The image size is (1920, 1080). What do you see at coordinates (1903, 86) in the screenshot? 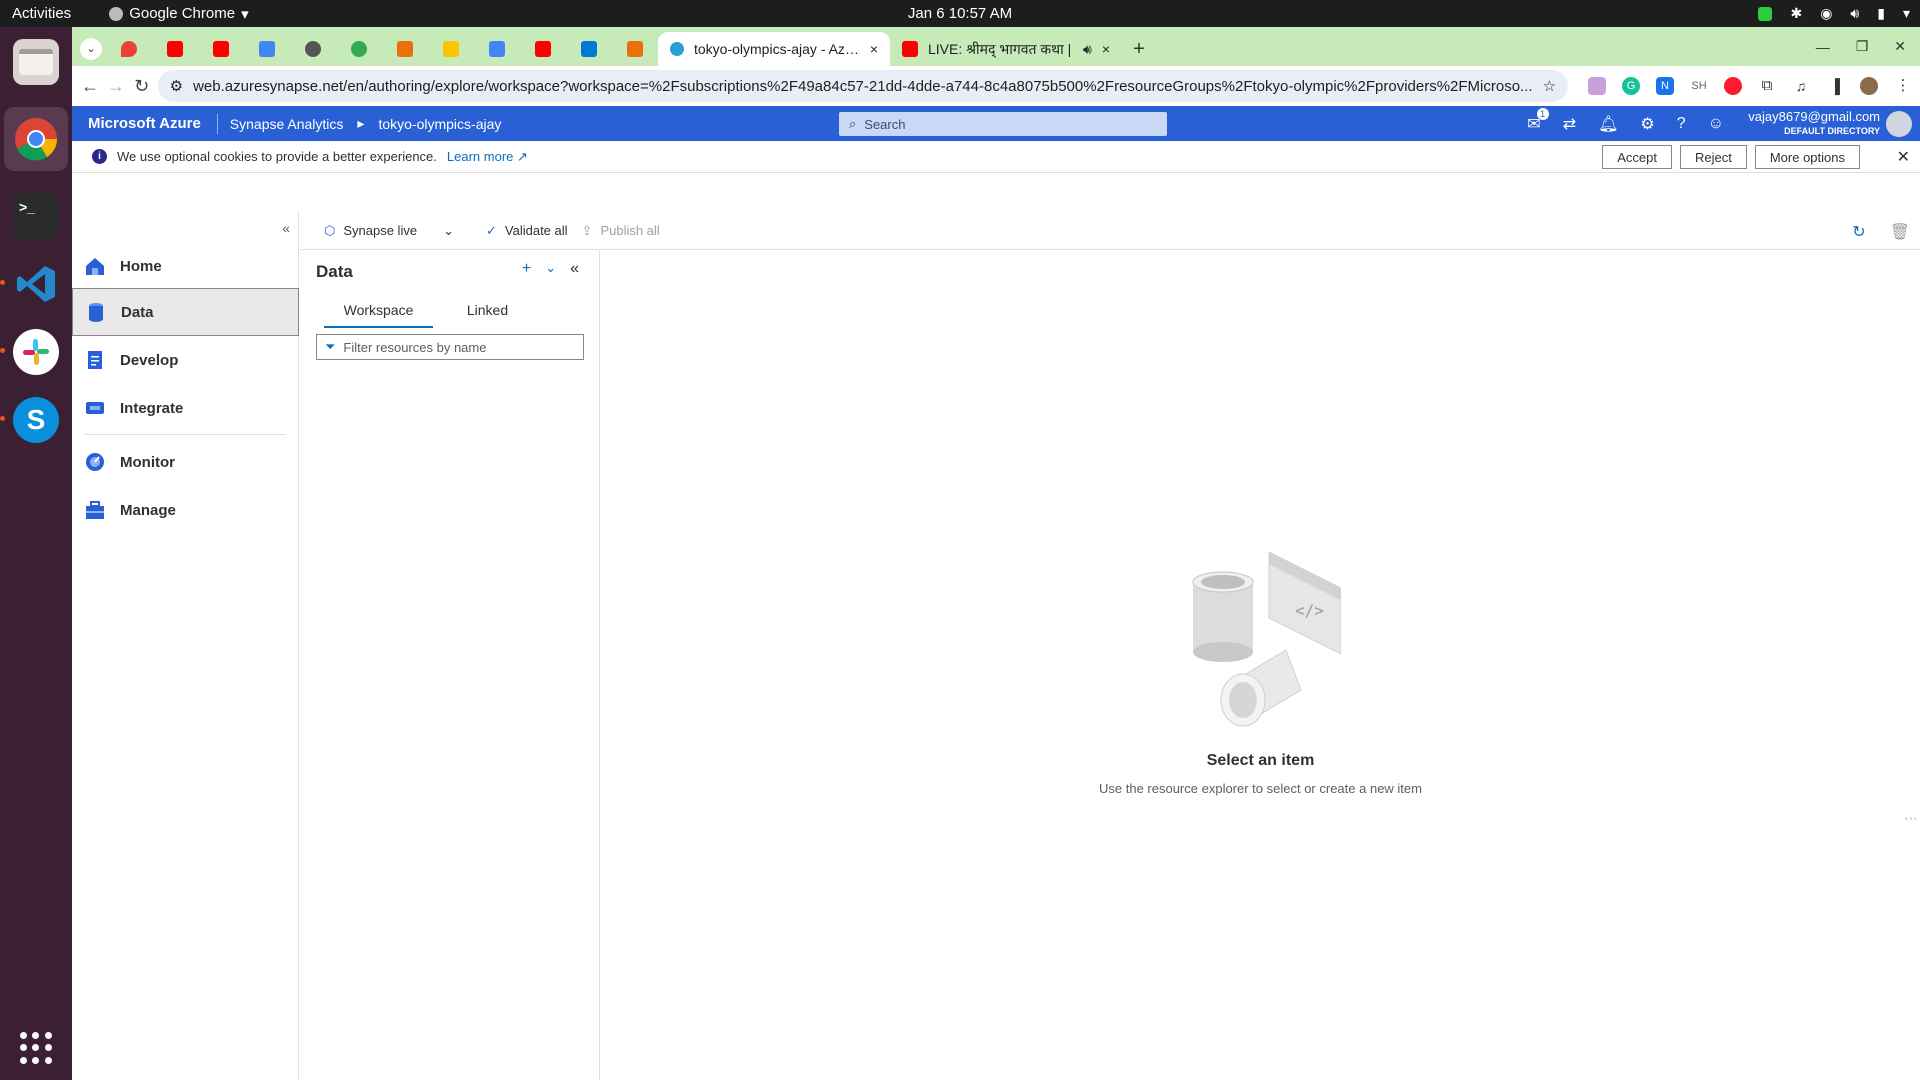
I see `chrome-menu-icon: ⋮` at bounding box center [1903, 86].